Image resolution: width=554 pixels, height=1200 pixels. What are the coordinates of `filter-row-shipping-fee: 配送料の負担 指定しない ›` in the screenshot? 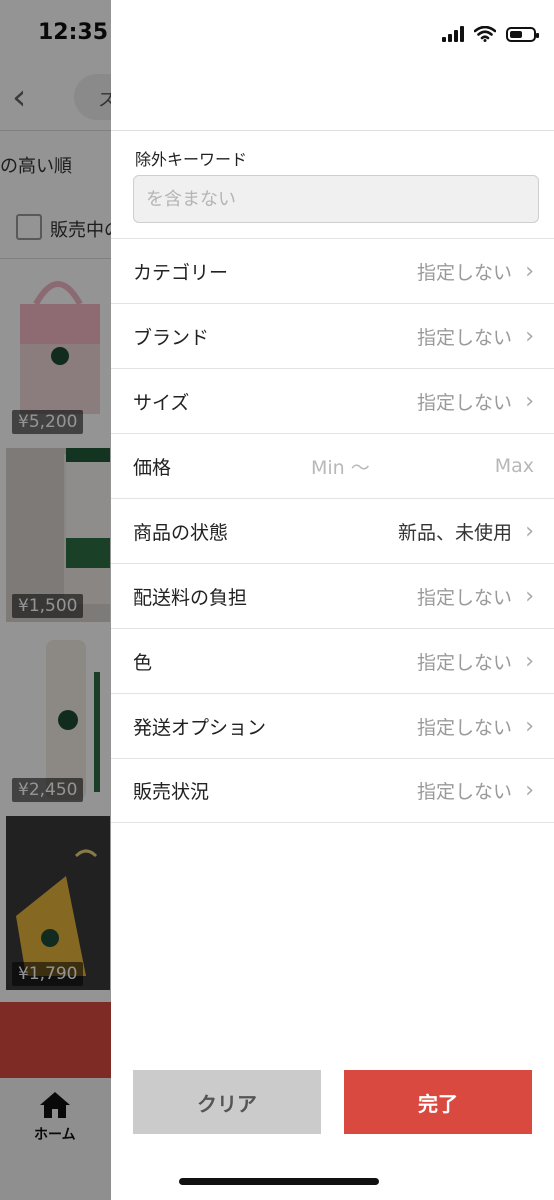 It's located at (332, 595).